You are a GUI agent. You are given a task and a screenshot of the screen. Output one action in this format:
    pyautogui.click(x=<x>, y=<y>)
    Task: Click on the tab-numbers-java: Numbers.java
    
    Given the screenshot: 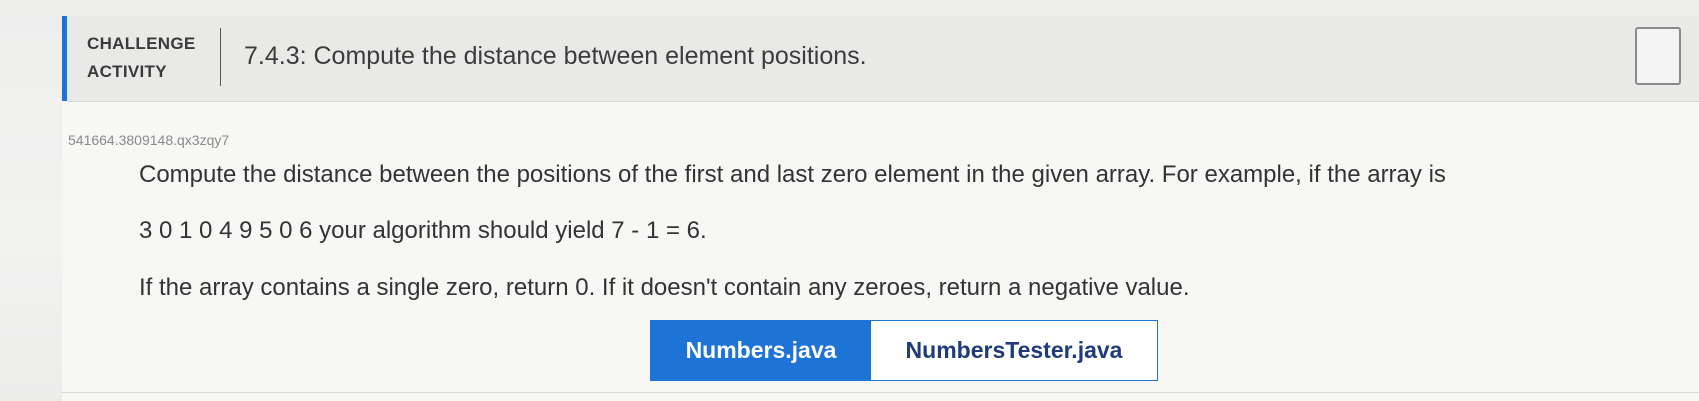 What is the action you would take?
    pyautogui.click(x=761, y=350)
    